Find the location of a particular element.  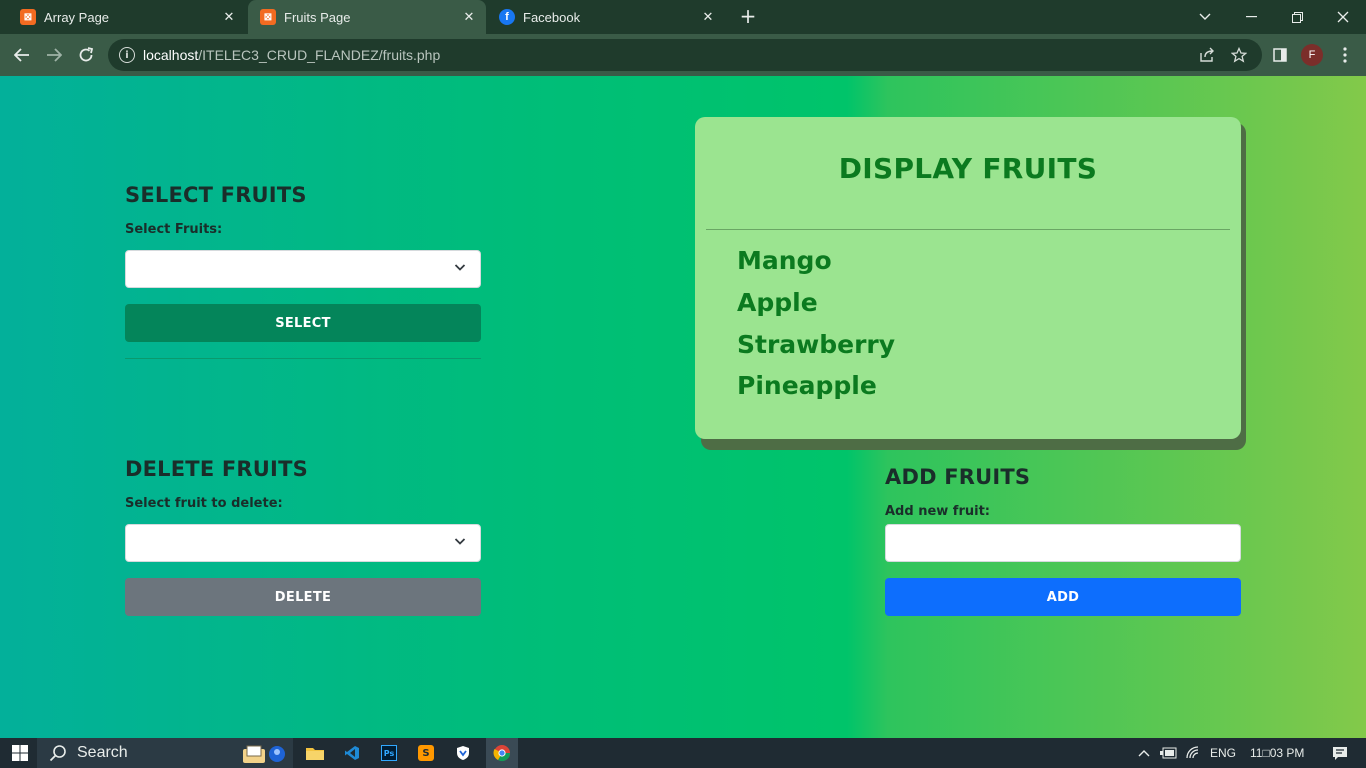

tab-array-page: ⊠ Array Page ✕ is located at coordinates (127, 17).